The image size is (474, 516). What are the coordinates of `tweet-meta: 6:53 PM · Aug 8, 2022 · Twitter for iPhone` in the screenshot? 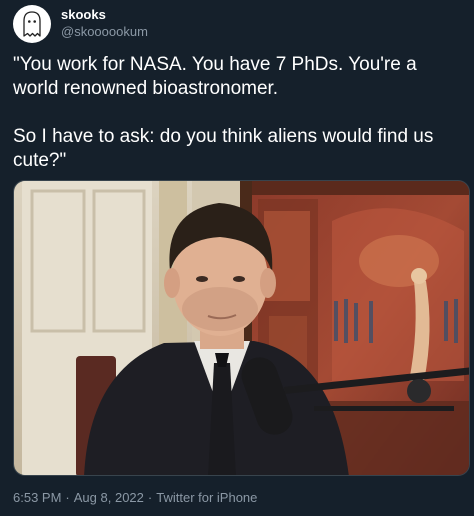 It's located at (135, 497).